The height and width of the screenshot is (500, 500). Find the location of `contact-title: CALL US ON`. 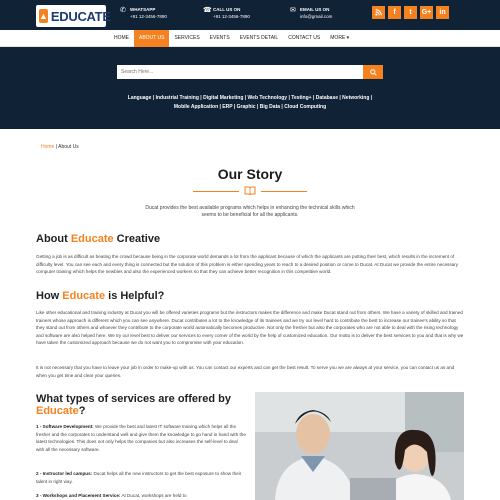

contact-title: CALL US ON is located at coordinates (227, 9).